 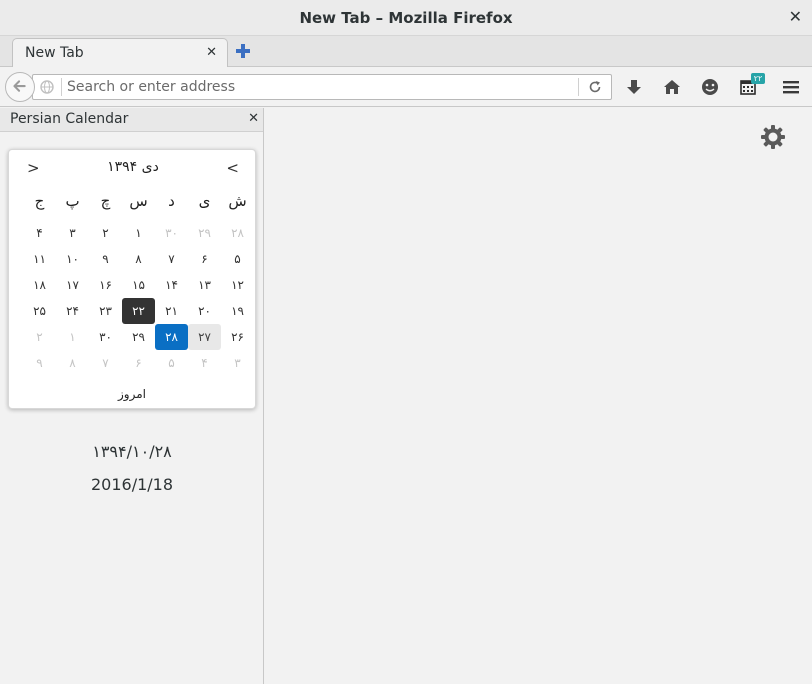 I want to click on calendar-day: ۲۴, so click(x=72, y=311).